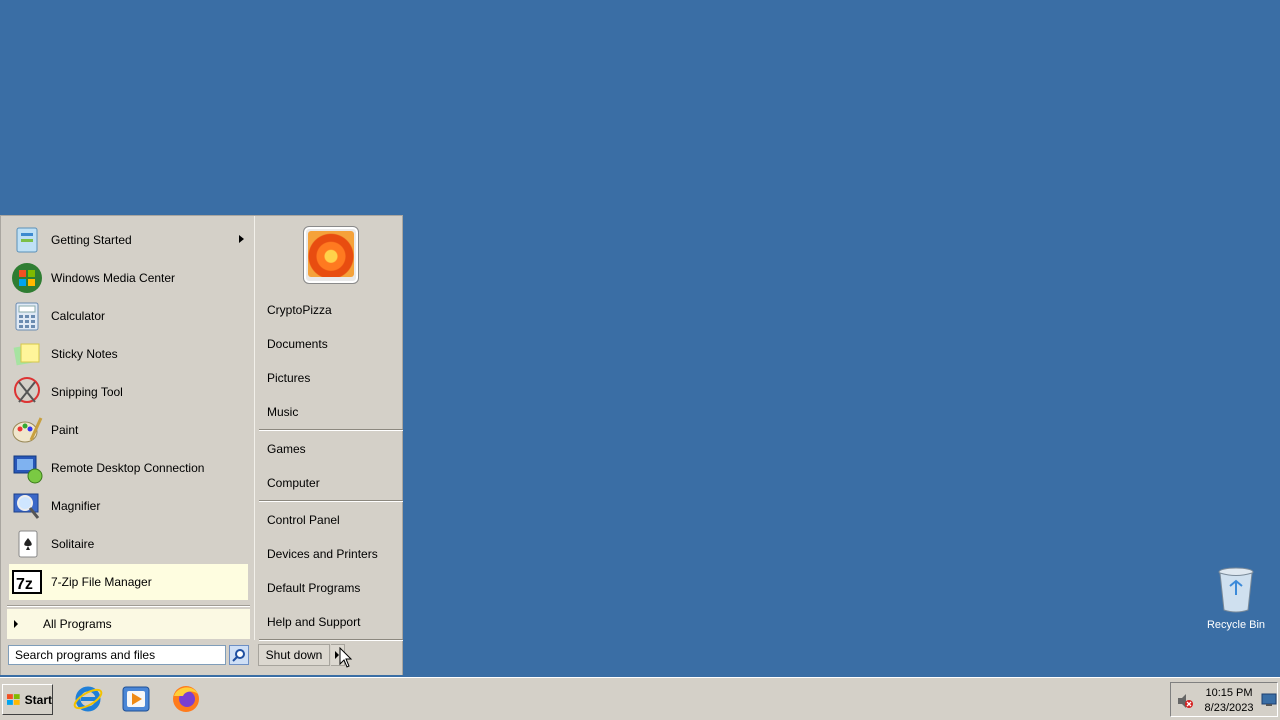 This screenshot has height=720, width=1280. I want to click on search-input, so click(117, 655).